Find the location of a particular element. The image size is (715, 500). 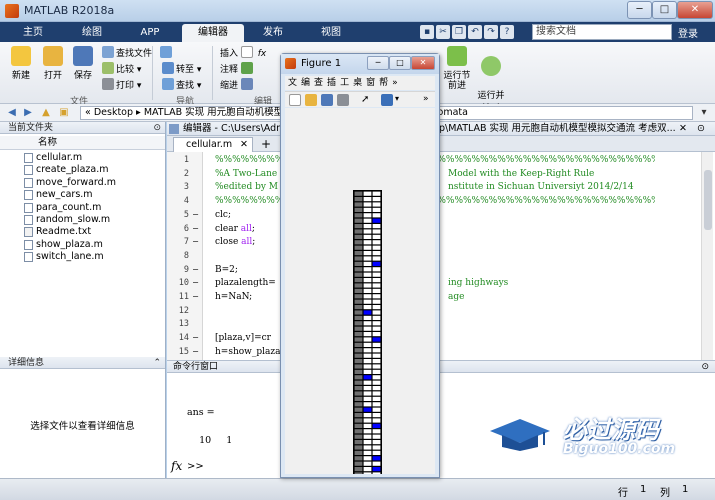

find-button: 查找 ▾ is located at coordinates (181, 84).